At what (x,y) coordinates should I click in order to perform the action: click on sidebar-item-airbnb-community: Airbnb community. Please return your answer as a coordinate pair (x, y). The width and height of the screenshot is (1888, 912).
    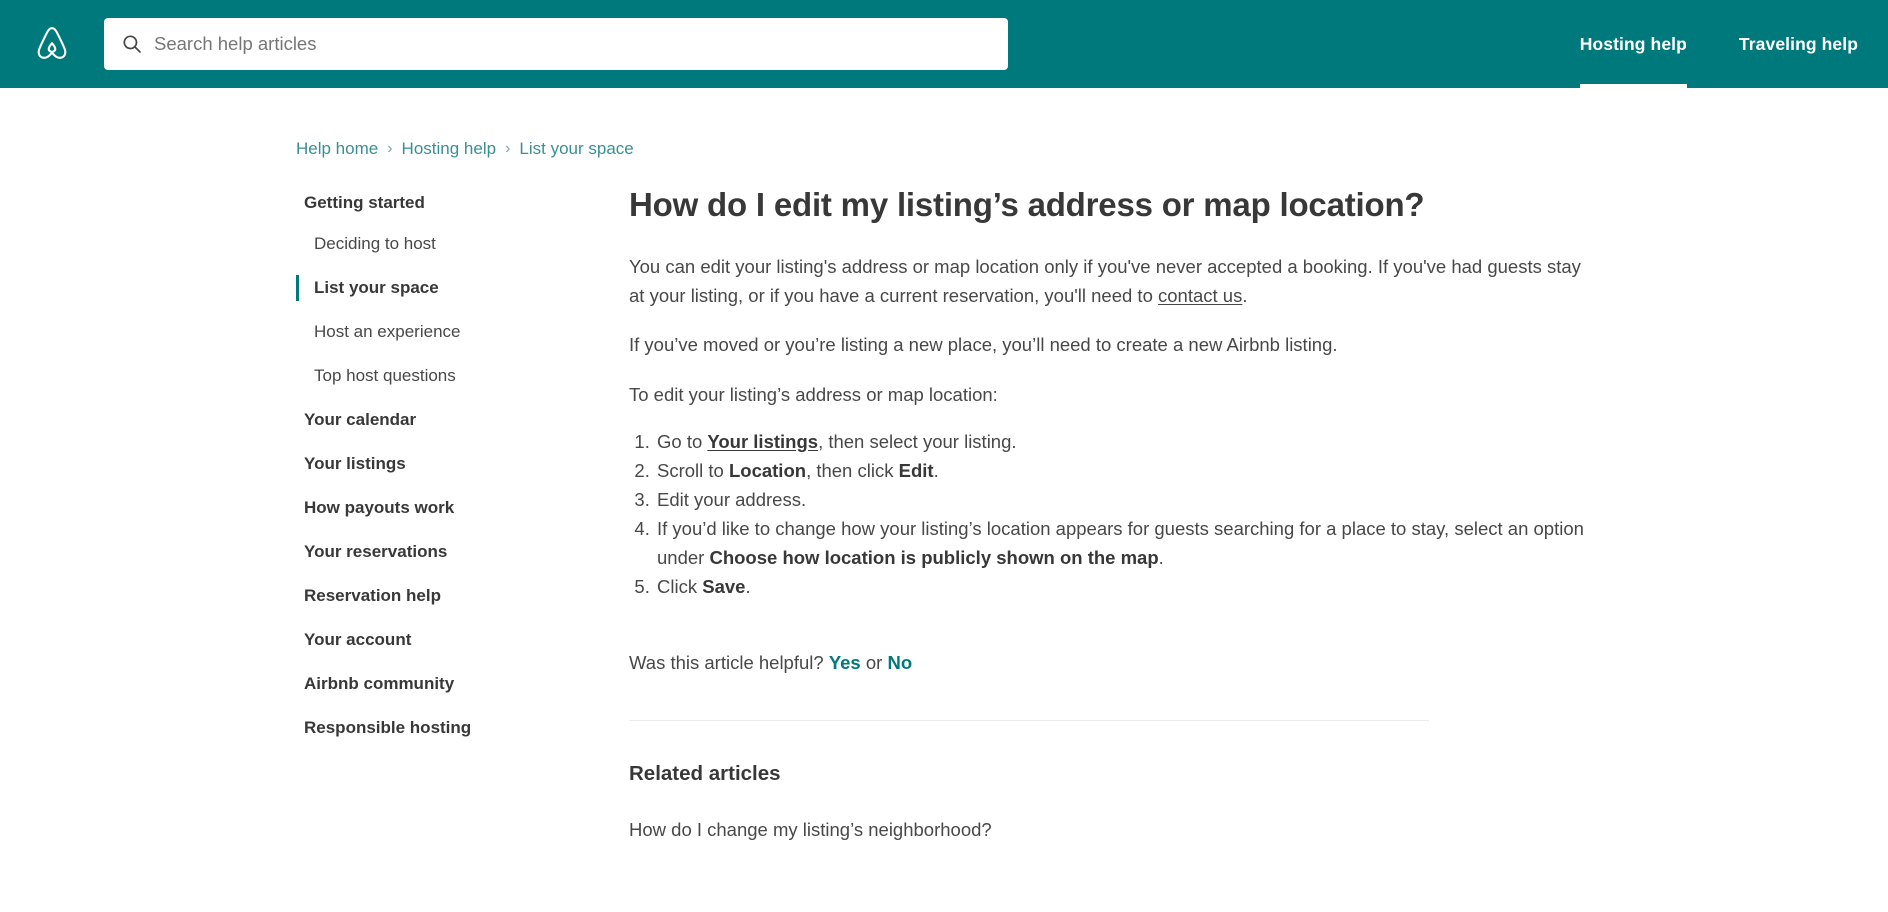
    Looking at the image, I should click on (431, 683).